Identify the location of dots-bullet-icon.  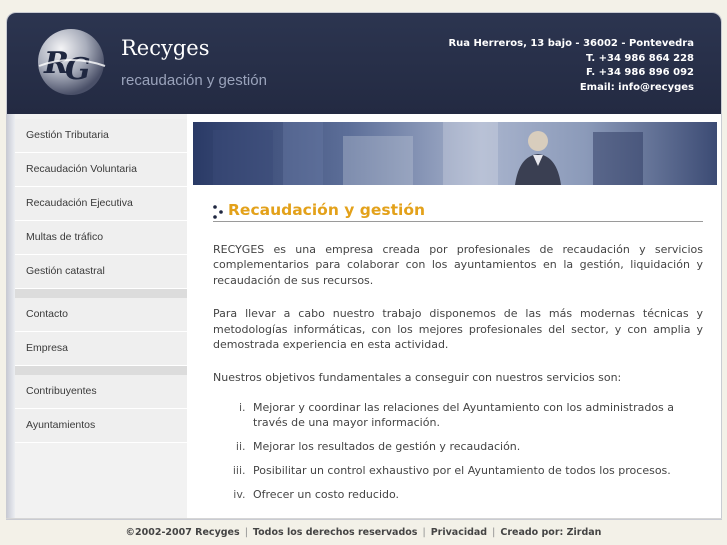
(218, 214).